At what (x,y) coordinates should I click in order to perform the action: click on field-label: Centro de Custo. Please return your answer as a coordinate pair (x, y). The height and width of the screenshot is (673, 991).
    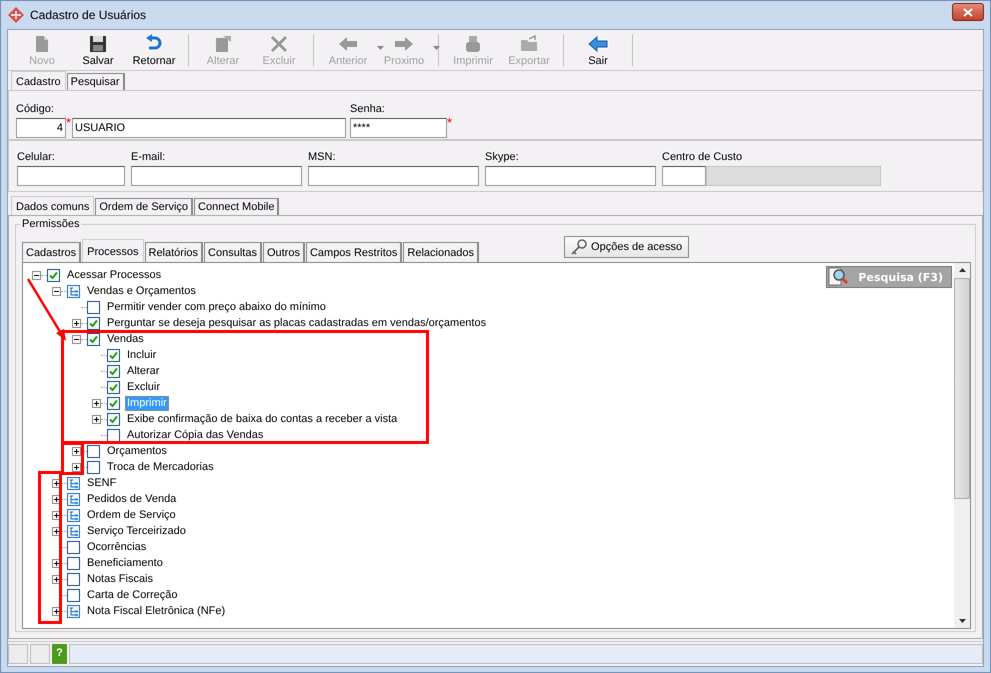
    Looking at the image, I should click on (703, 157).